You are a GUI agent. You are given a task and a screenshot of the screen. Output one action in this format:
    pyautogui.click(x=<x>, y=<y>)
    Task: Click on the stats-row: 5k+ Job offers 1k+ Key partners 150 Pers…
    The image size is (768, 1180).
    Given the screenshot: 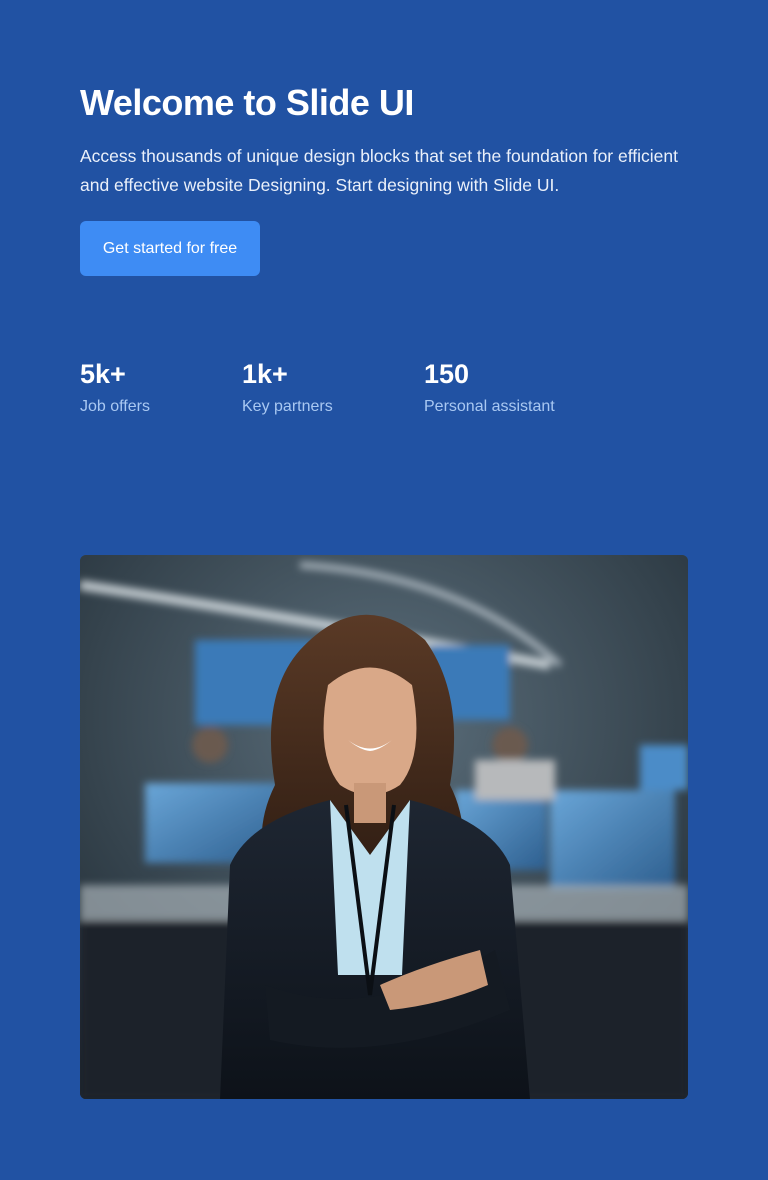 What is the action you would take?
    pyautogui.click(x=384, y=391)
    